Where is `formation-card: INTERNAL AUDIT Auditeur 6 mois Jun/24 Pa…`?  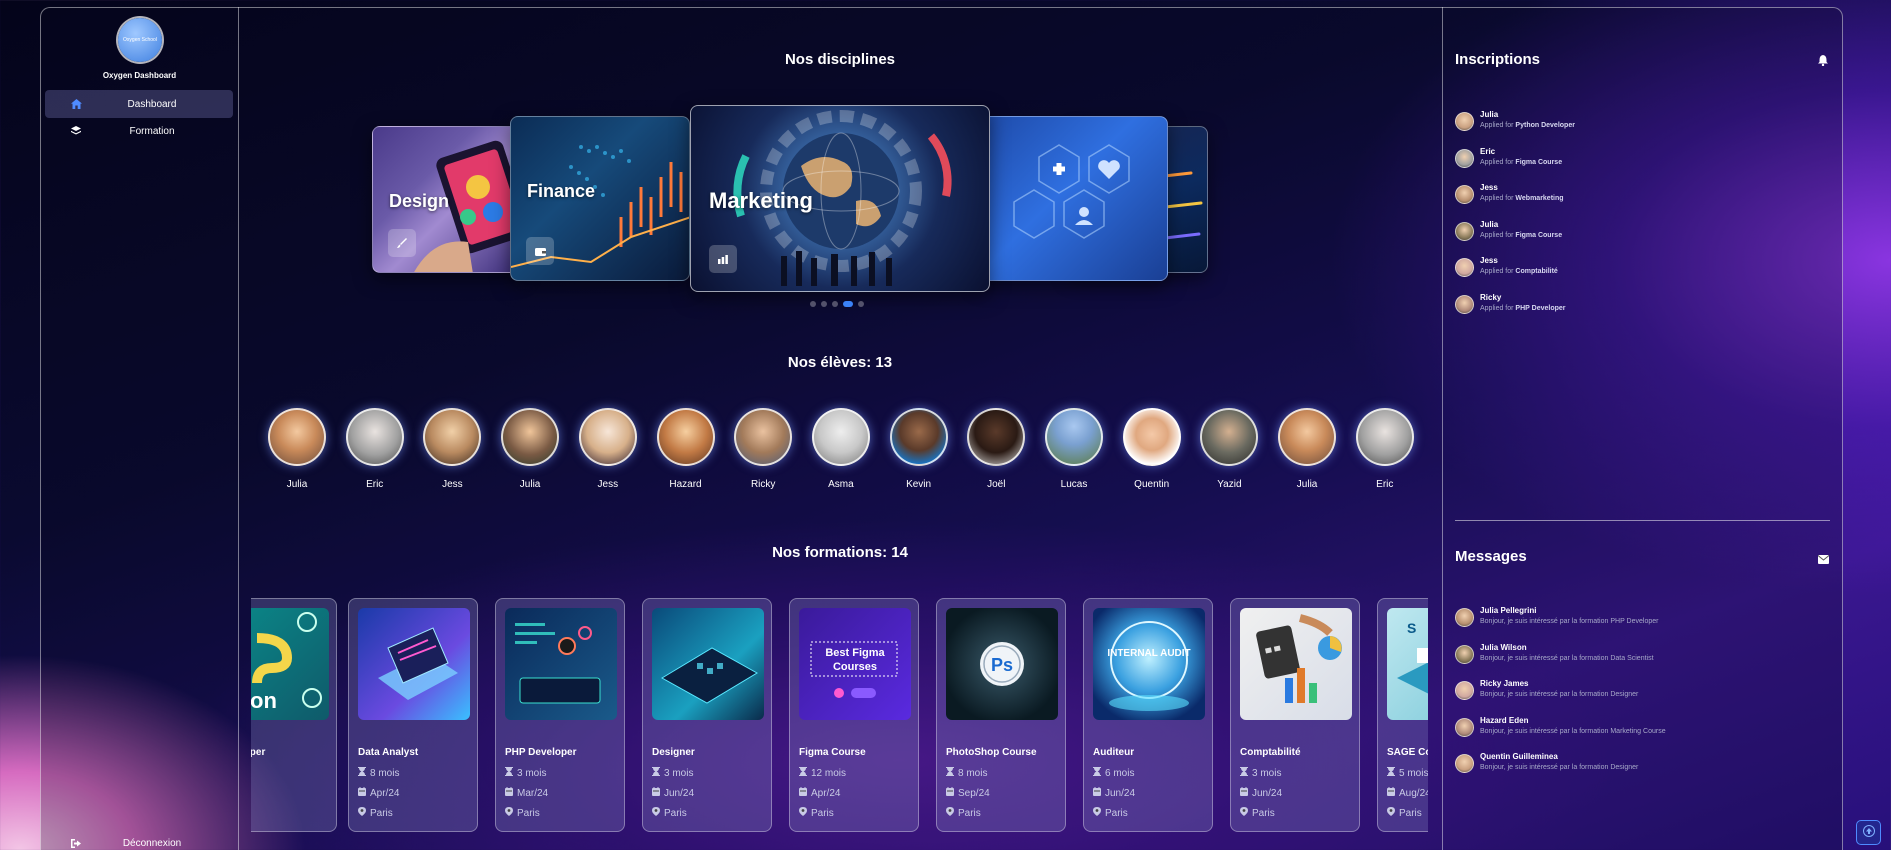 formation-card: INTERNAL AUDIT Auditeur 6 mois Jun/24 Pa… is located at coordinates (1148, 715).